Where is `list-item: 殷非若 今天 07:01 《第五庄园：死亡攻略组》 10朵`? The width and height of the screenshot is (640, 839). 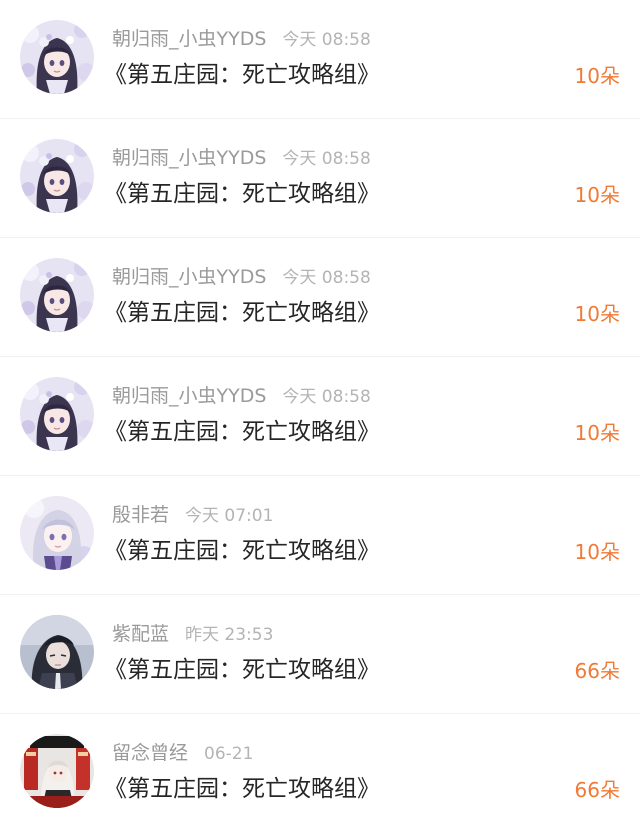
list-item: 殷非若 今天 07:01 《第五庄园：死亡攻略组》 10朵 is located at coordinates (320, 535).